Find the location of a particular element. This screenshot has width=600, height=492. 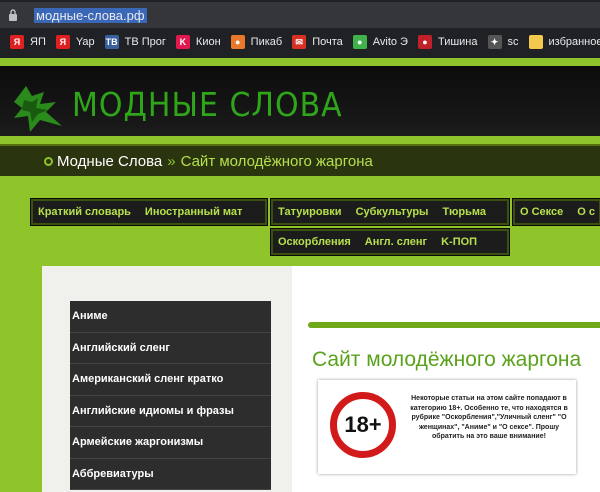

nav-link-tattoos: Татуировки is located at coordinates (310, 212).